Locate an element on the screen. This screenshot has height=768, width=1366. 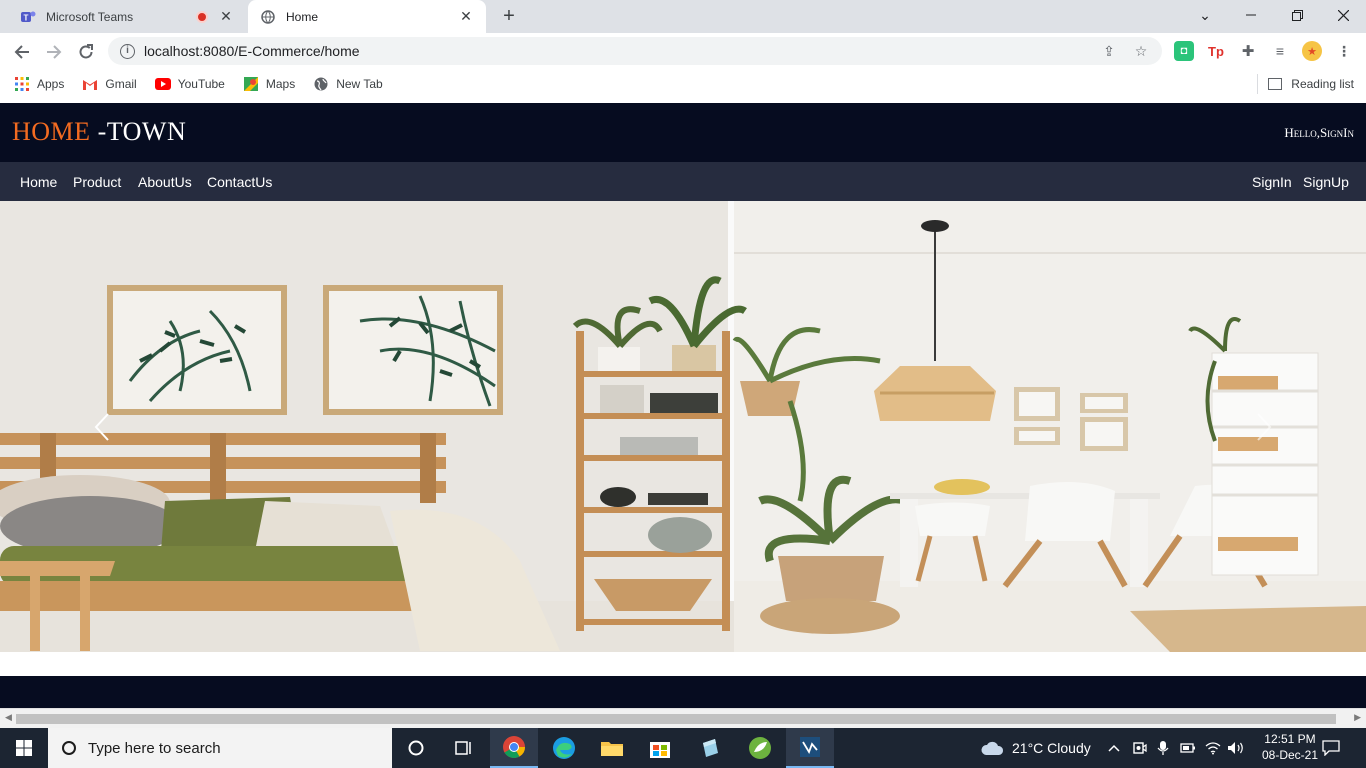
extensions-puzzle-icon: ✚ is located at coordinates (1248, 51).